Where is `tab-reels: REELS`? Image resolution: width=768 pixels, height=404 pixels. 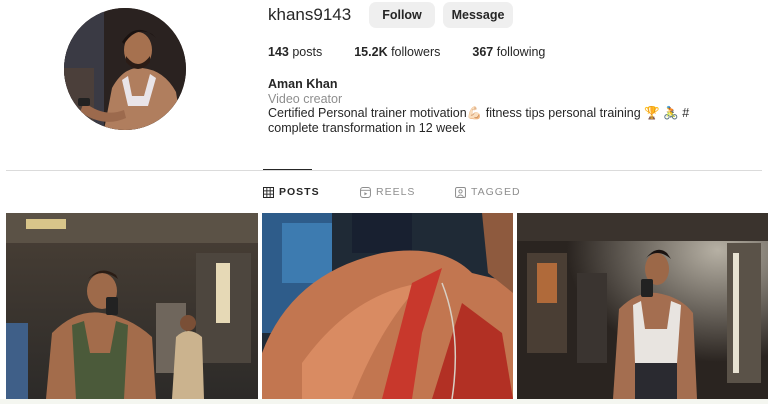
tab-reels: REELS is located at coordinates (387, 192).